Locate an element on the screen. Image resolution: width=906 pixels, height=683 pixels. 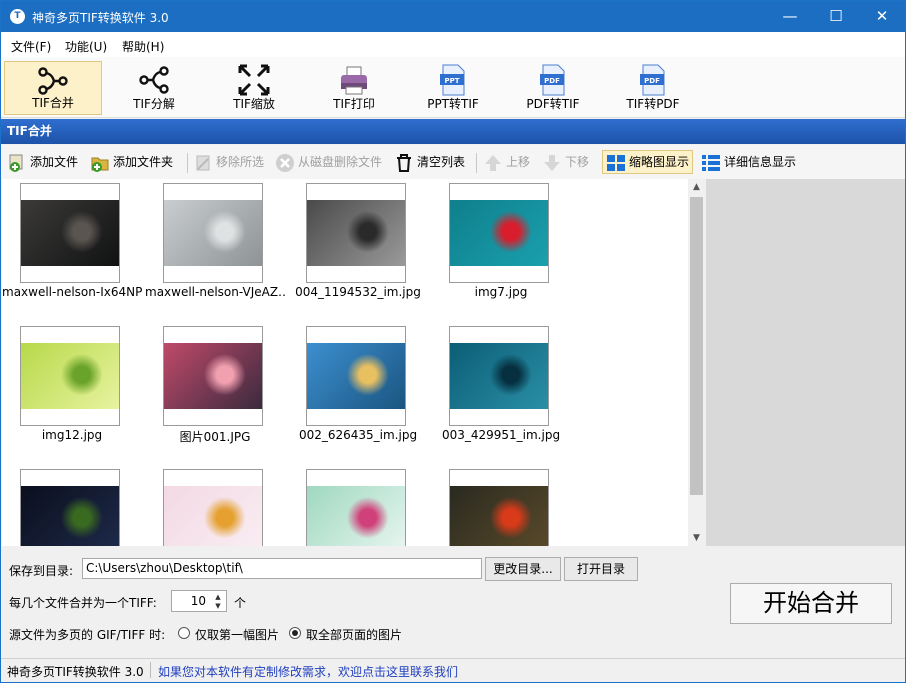
stepper-down-icon: ▼ is located at coordinates (218, 606).